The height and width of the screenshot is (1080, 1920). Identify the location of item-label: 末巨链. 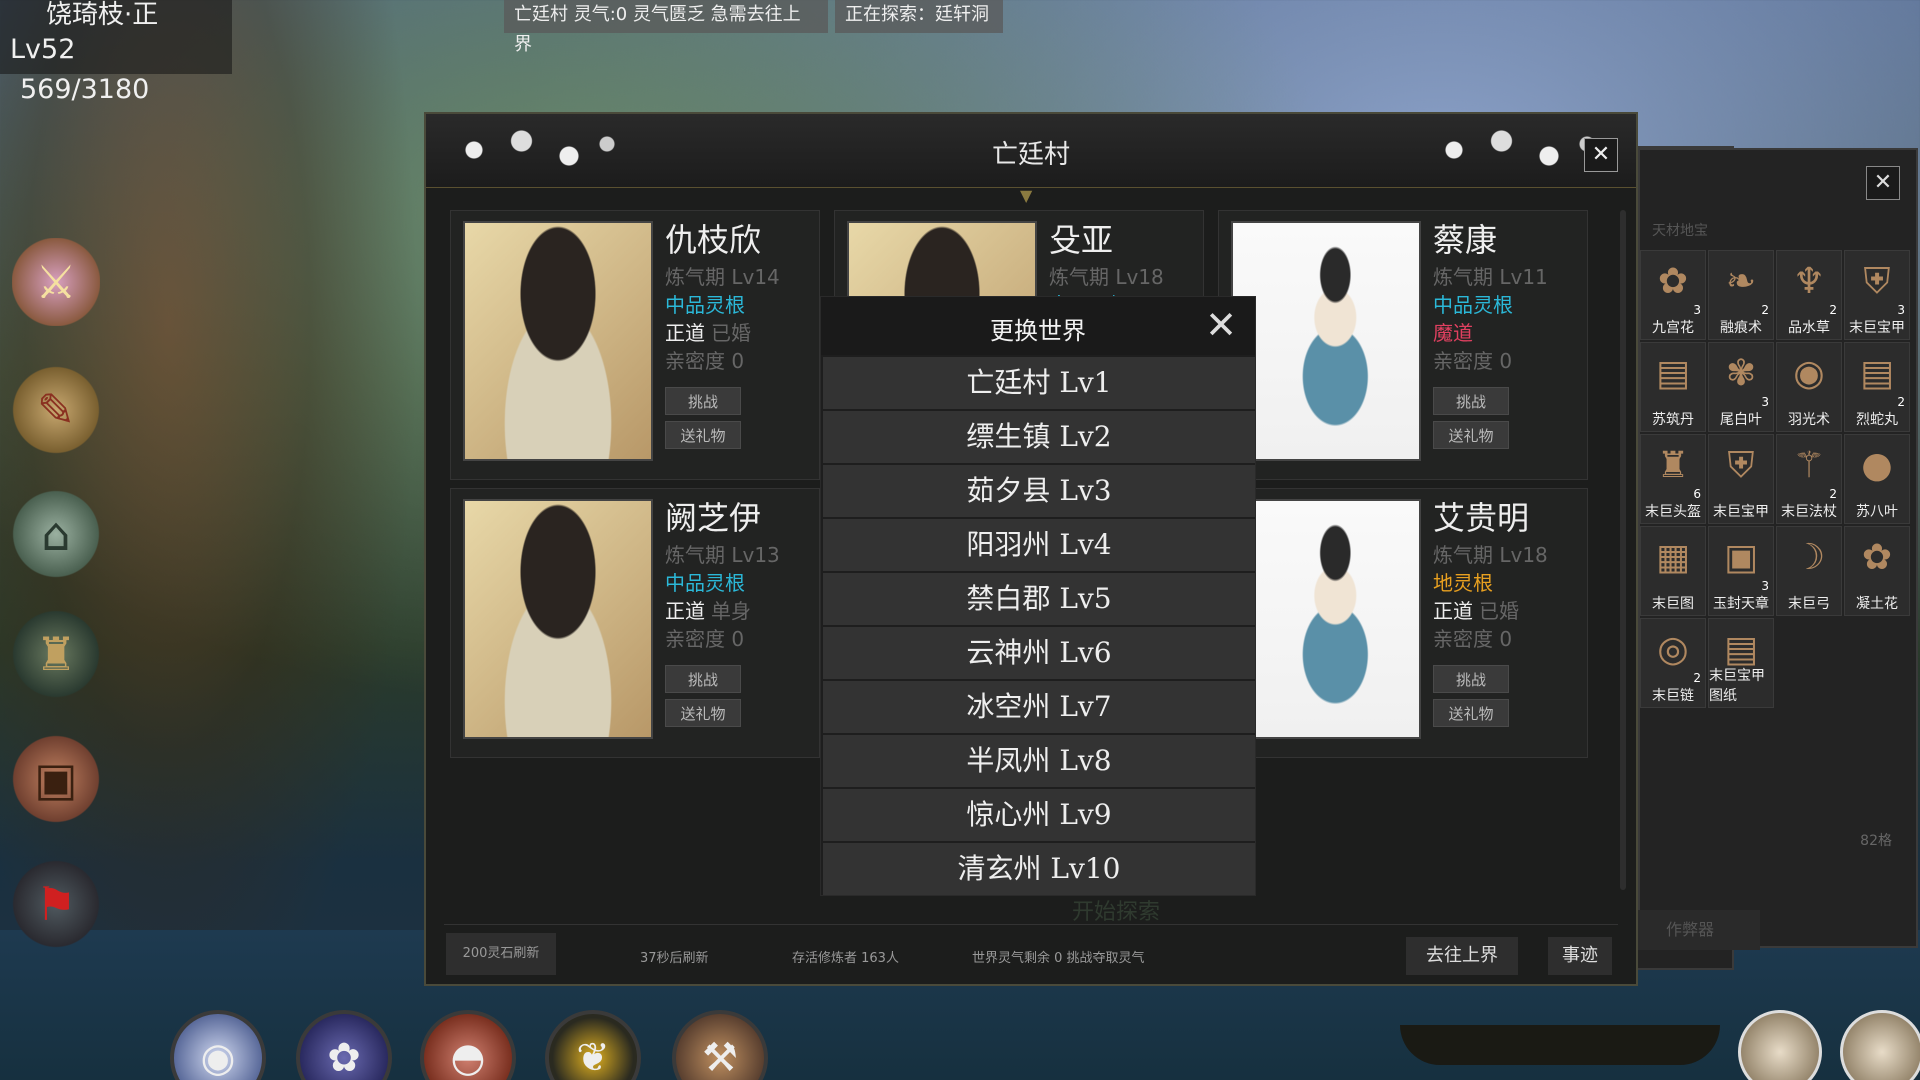
(1673, 696).